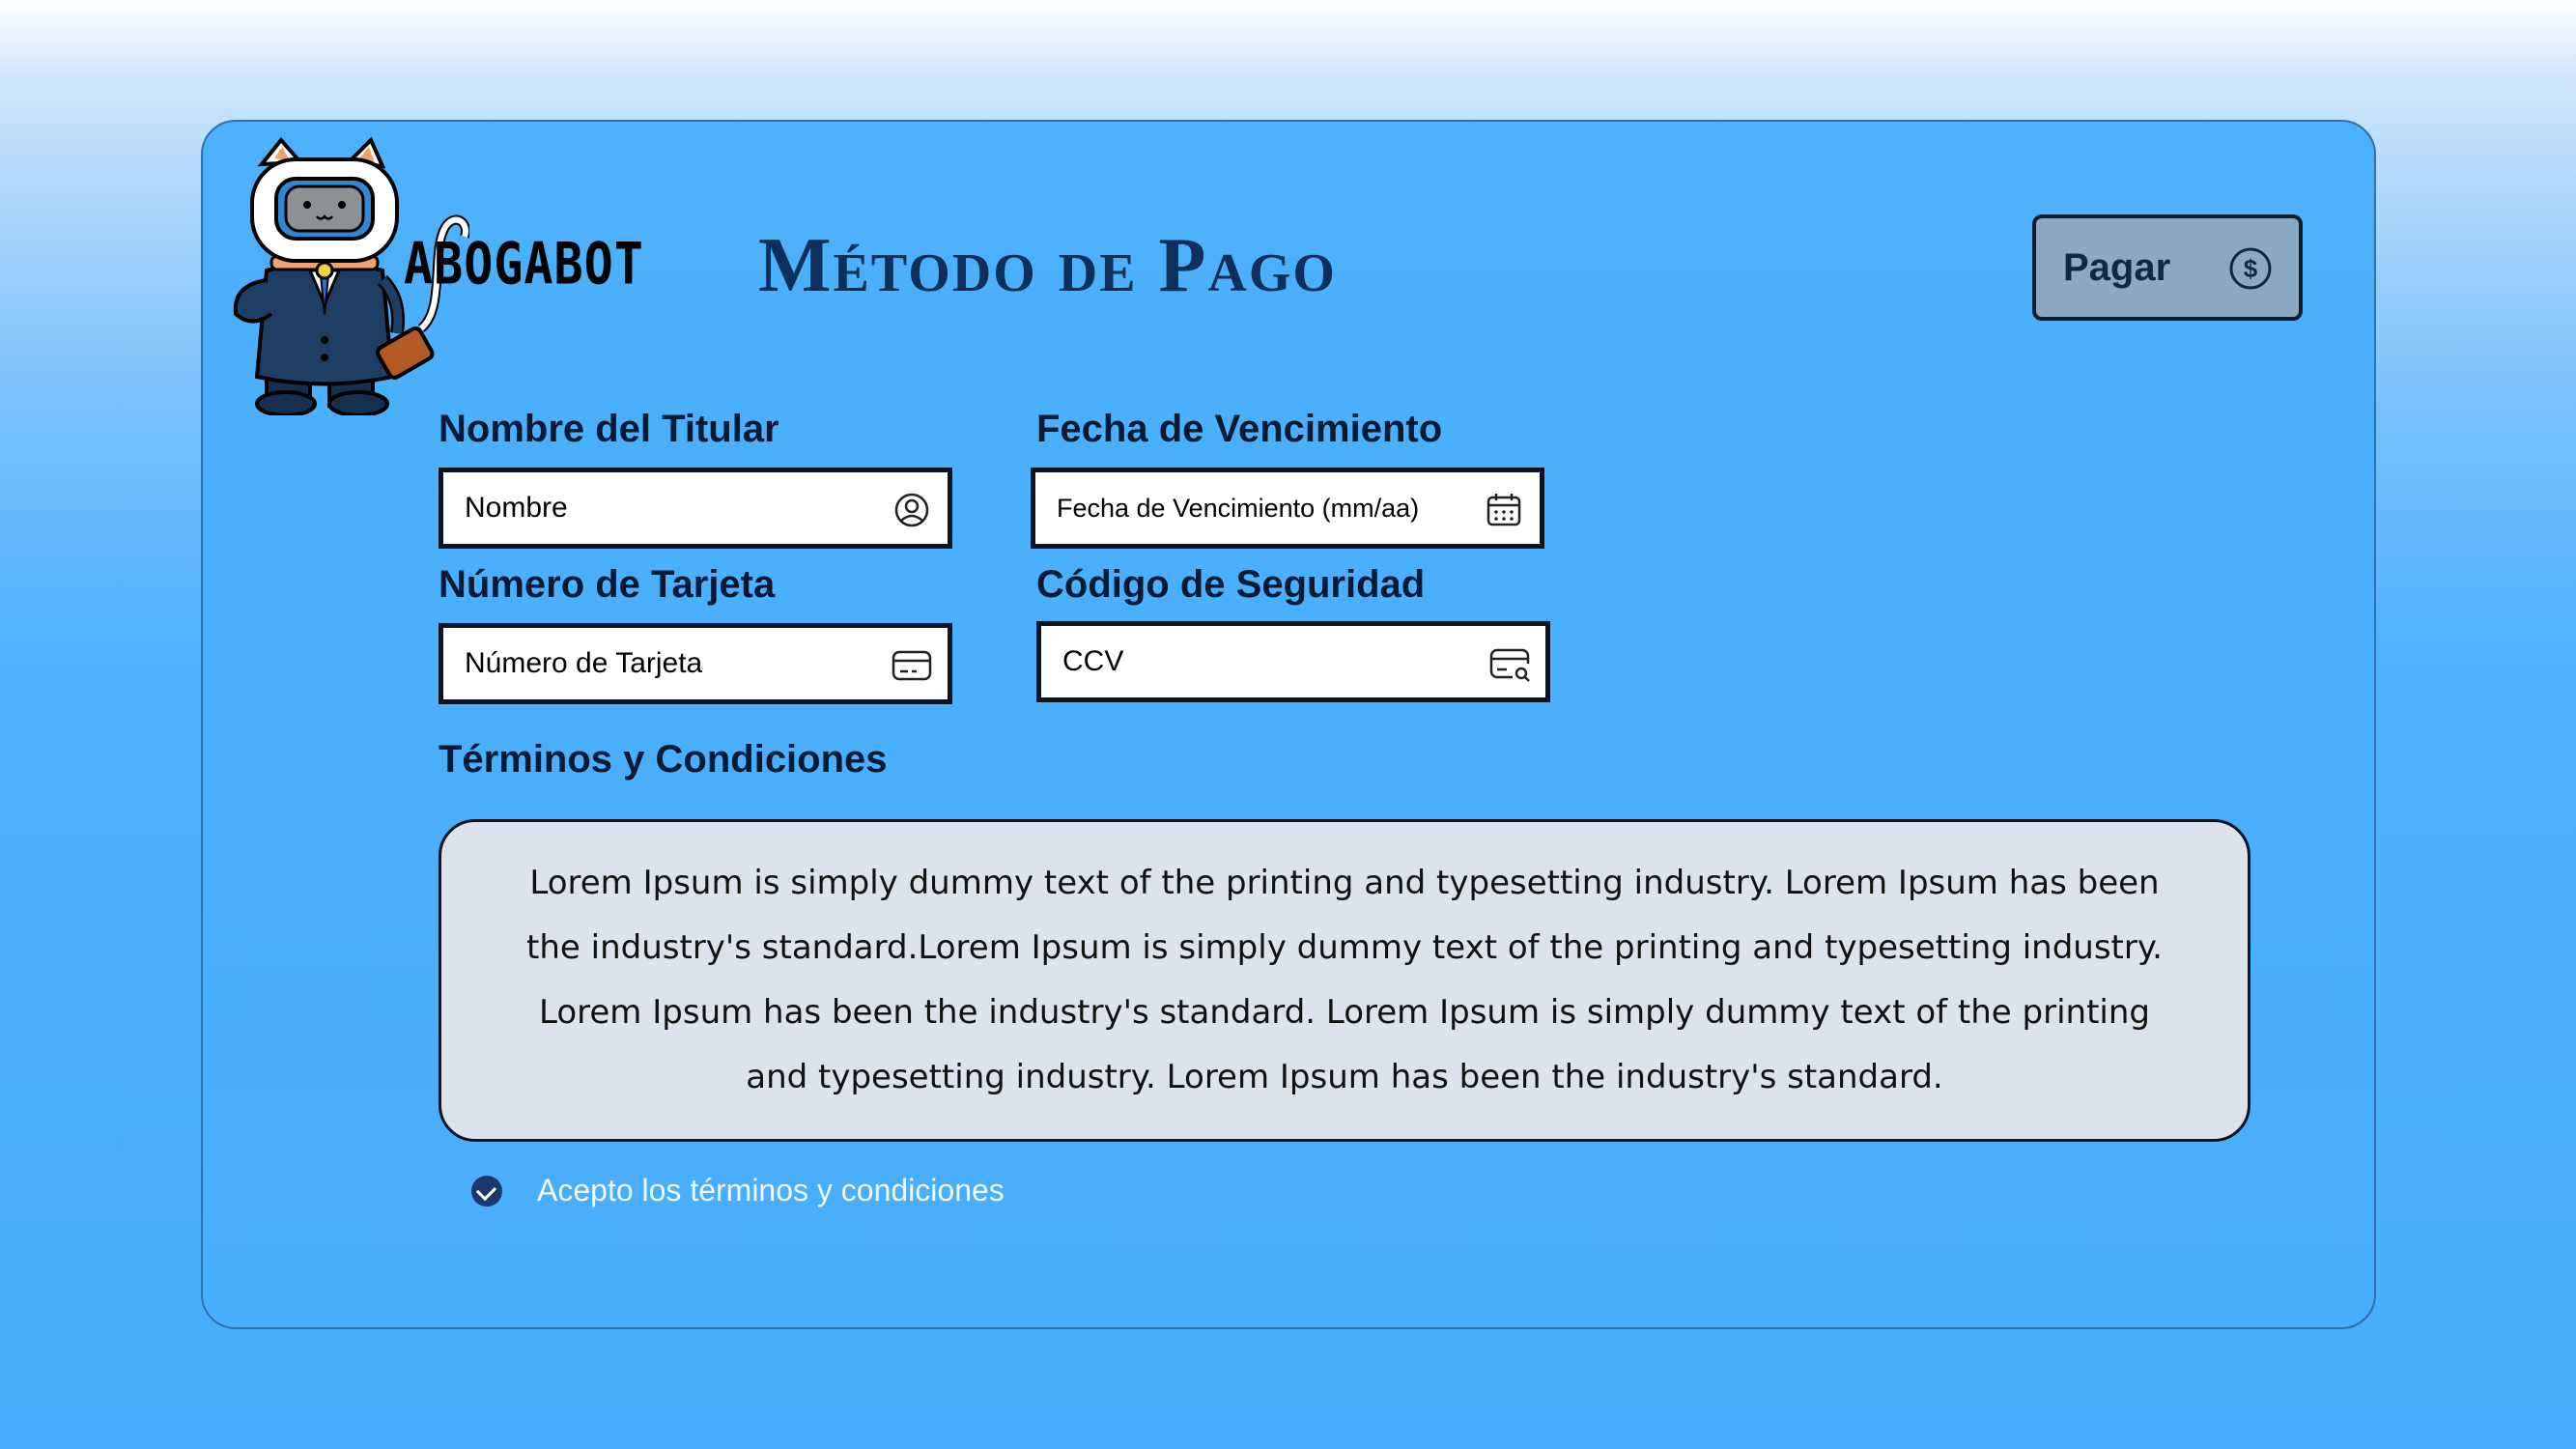 This screenshot has width=2576, height=1449. Describe the element at coordinates (1503, 510) in the screenshot. I see `calendar-icon` at that location.